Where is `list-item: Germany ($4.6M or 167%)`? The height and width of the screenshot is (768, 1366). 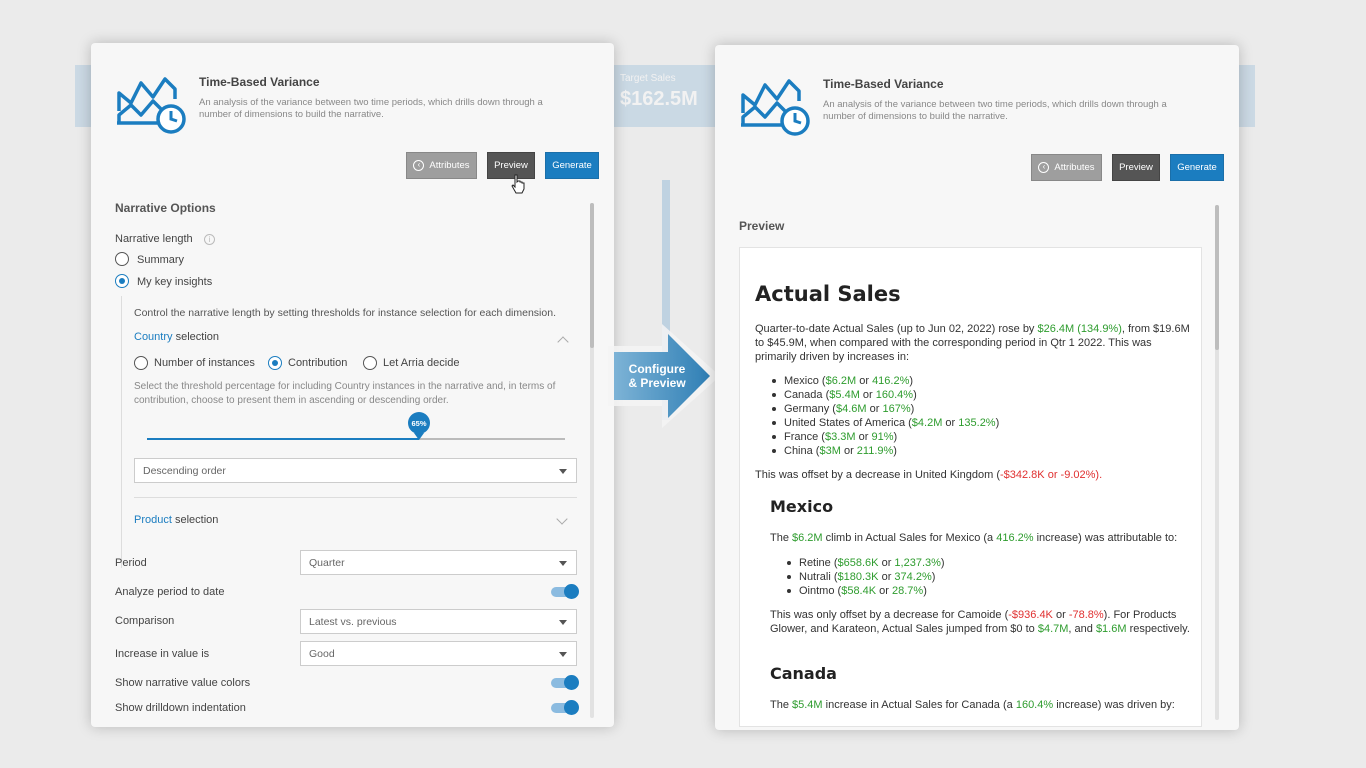 list-item: Germany ($4.6M or 167%) is located at coordinates (884, 409).